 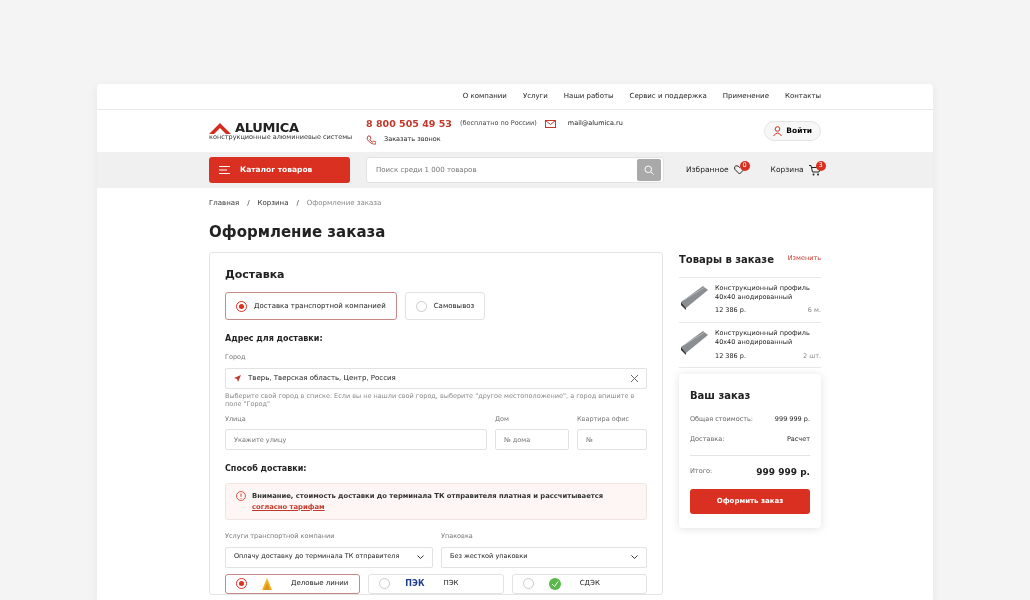 I want to click on search-icon, so click(x=649, y=170).